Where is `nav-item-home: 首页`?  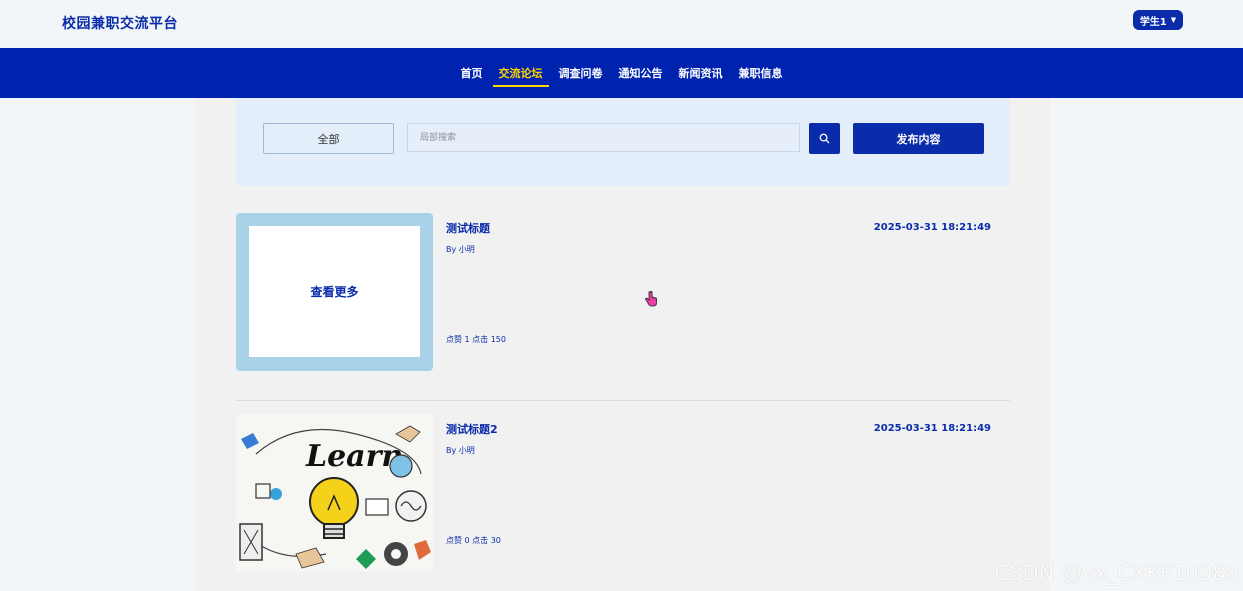 nav-item-home: 首页 is located at coordinates (472, 73).